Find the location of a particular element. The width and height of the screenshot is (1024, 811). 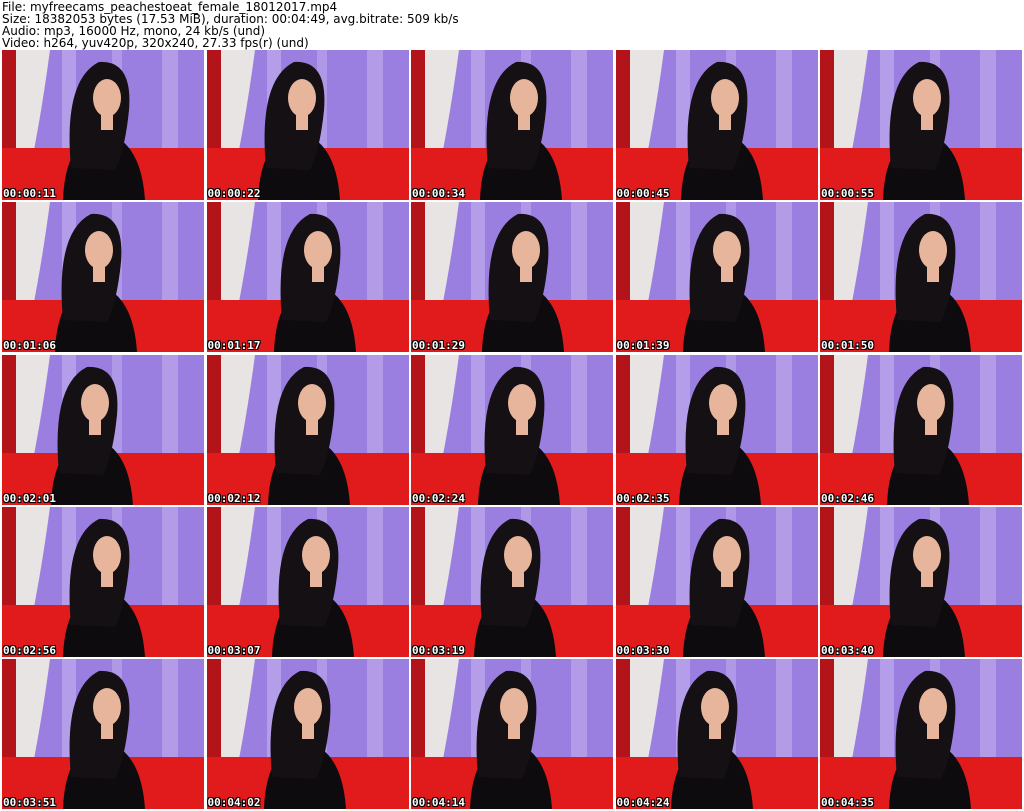

video-frame-thumbnail: 00:02:12 is located at coordinates (307, 429).